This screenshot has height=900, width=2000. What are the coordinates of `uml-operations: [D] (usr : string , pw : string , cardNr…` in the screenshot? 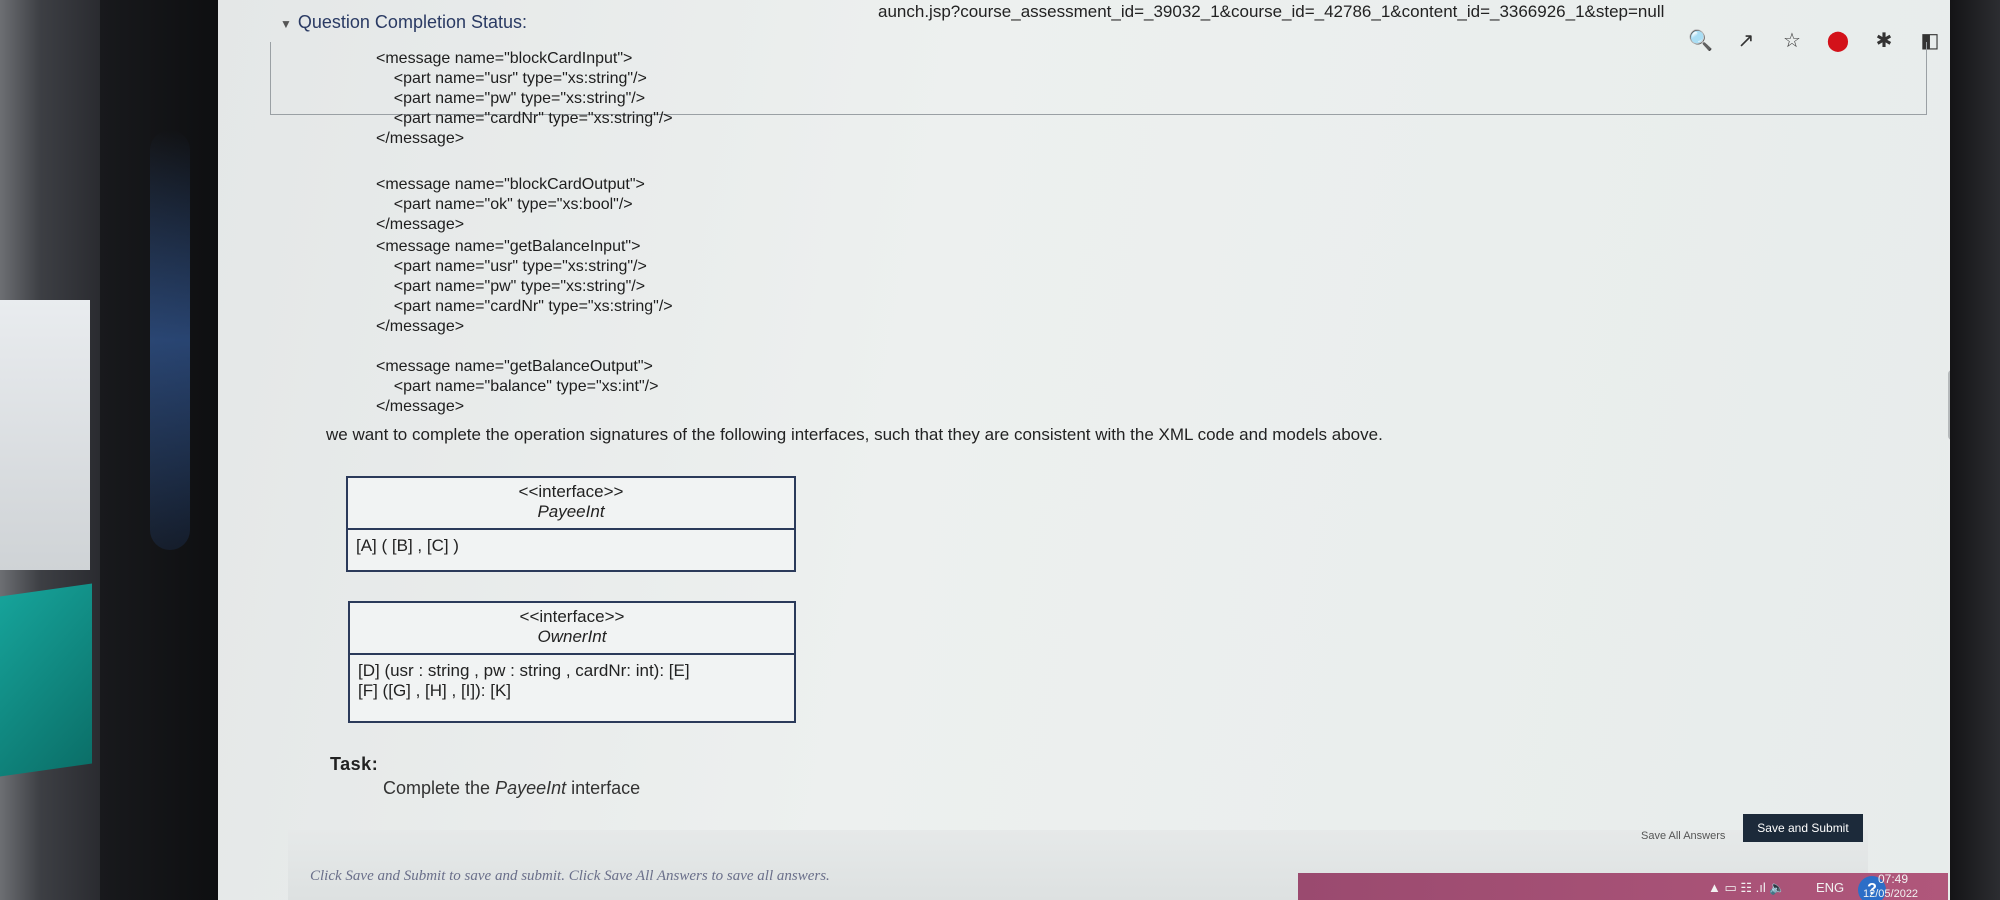 It's located at (572, 681).